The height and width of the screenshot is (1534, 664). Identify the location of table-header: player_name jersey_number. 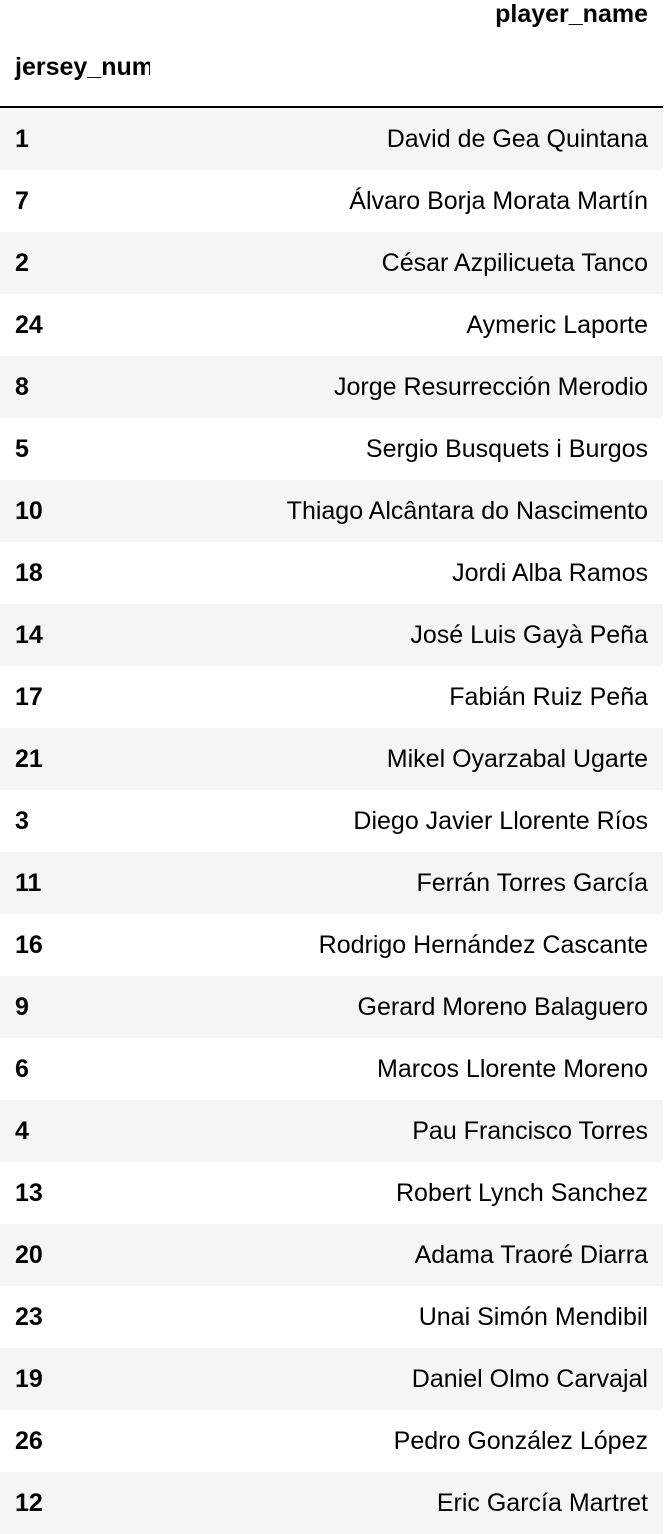
(331, 54).